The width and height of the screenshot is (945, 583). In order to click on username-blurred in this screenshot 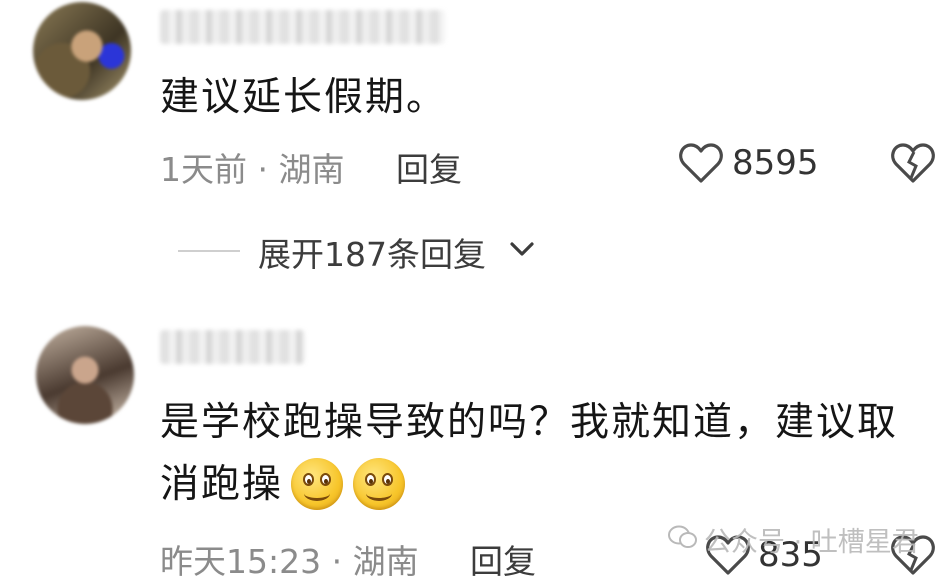, I will do `click(232, 347)`.